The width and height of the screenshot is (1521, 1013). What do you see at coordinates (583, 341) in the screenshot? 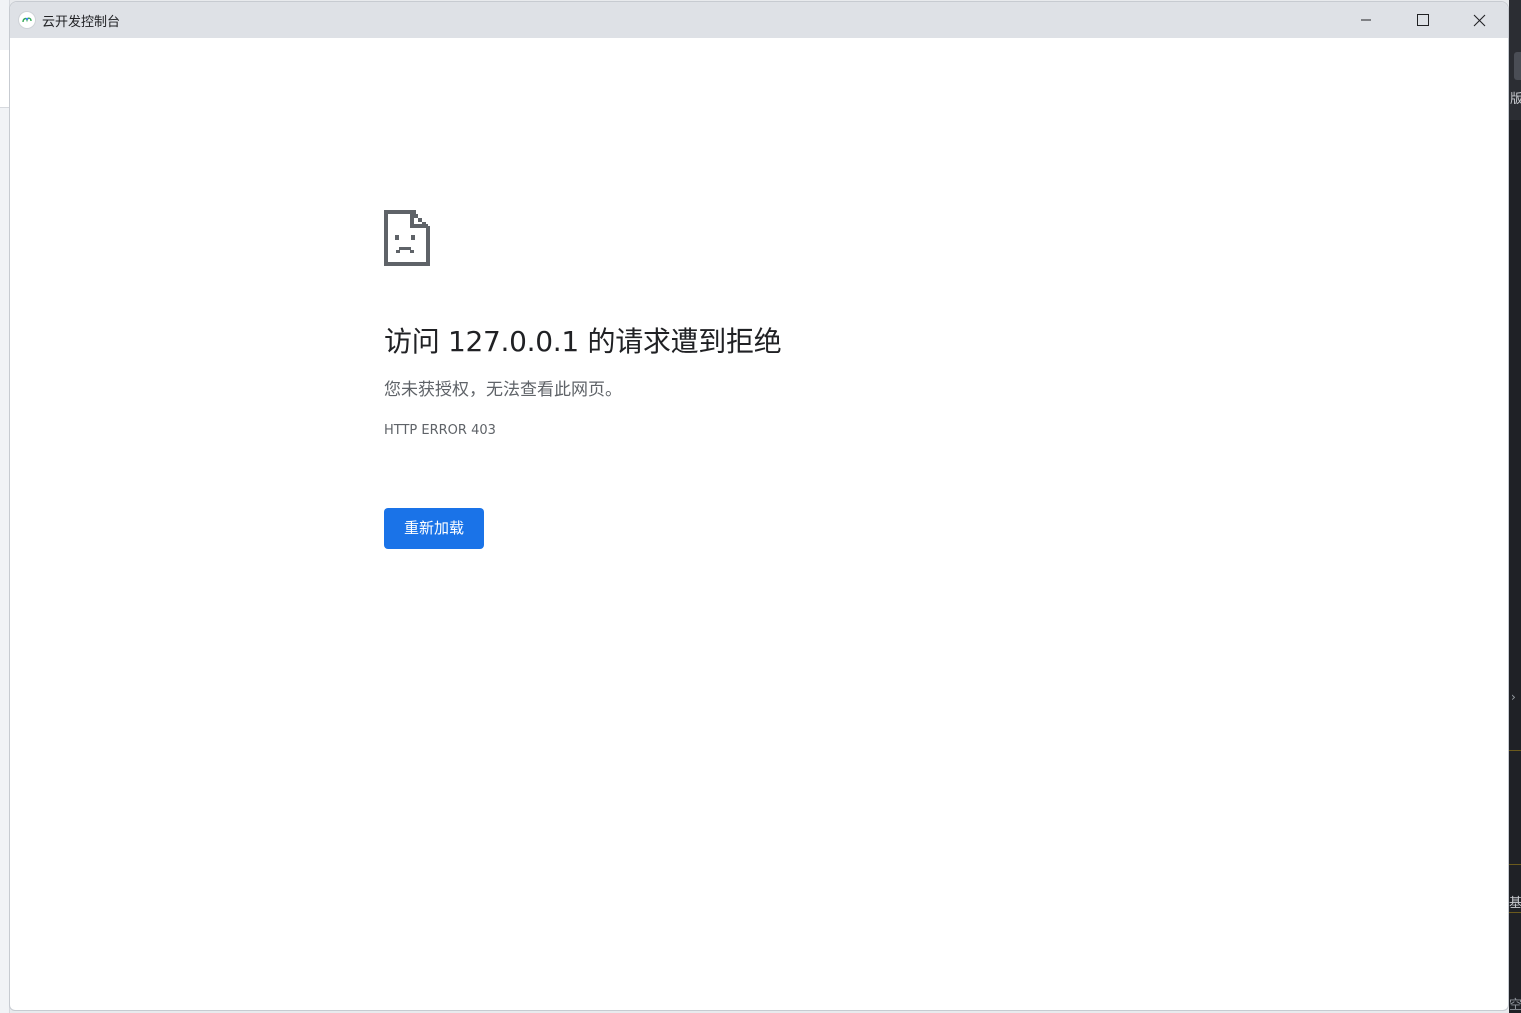
I see `error-title: 访问 127.0.0.1 的请求遭到拒绝` at bounding box center [583, 341].